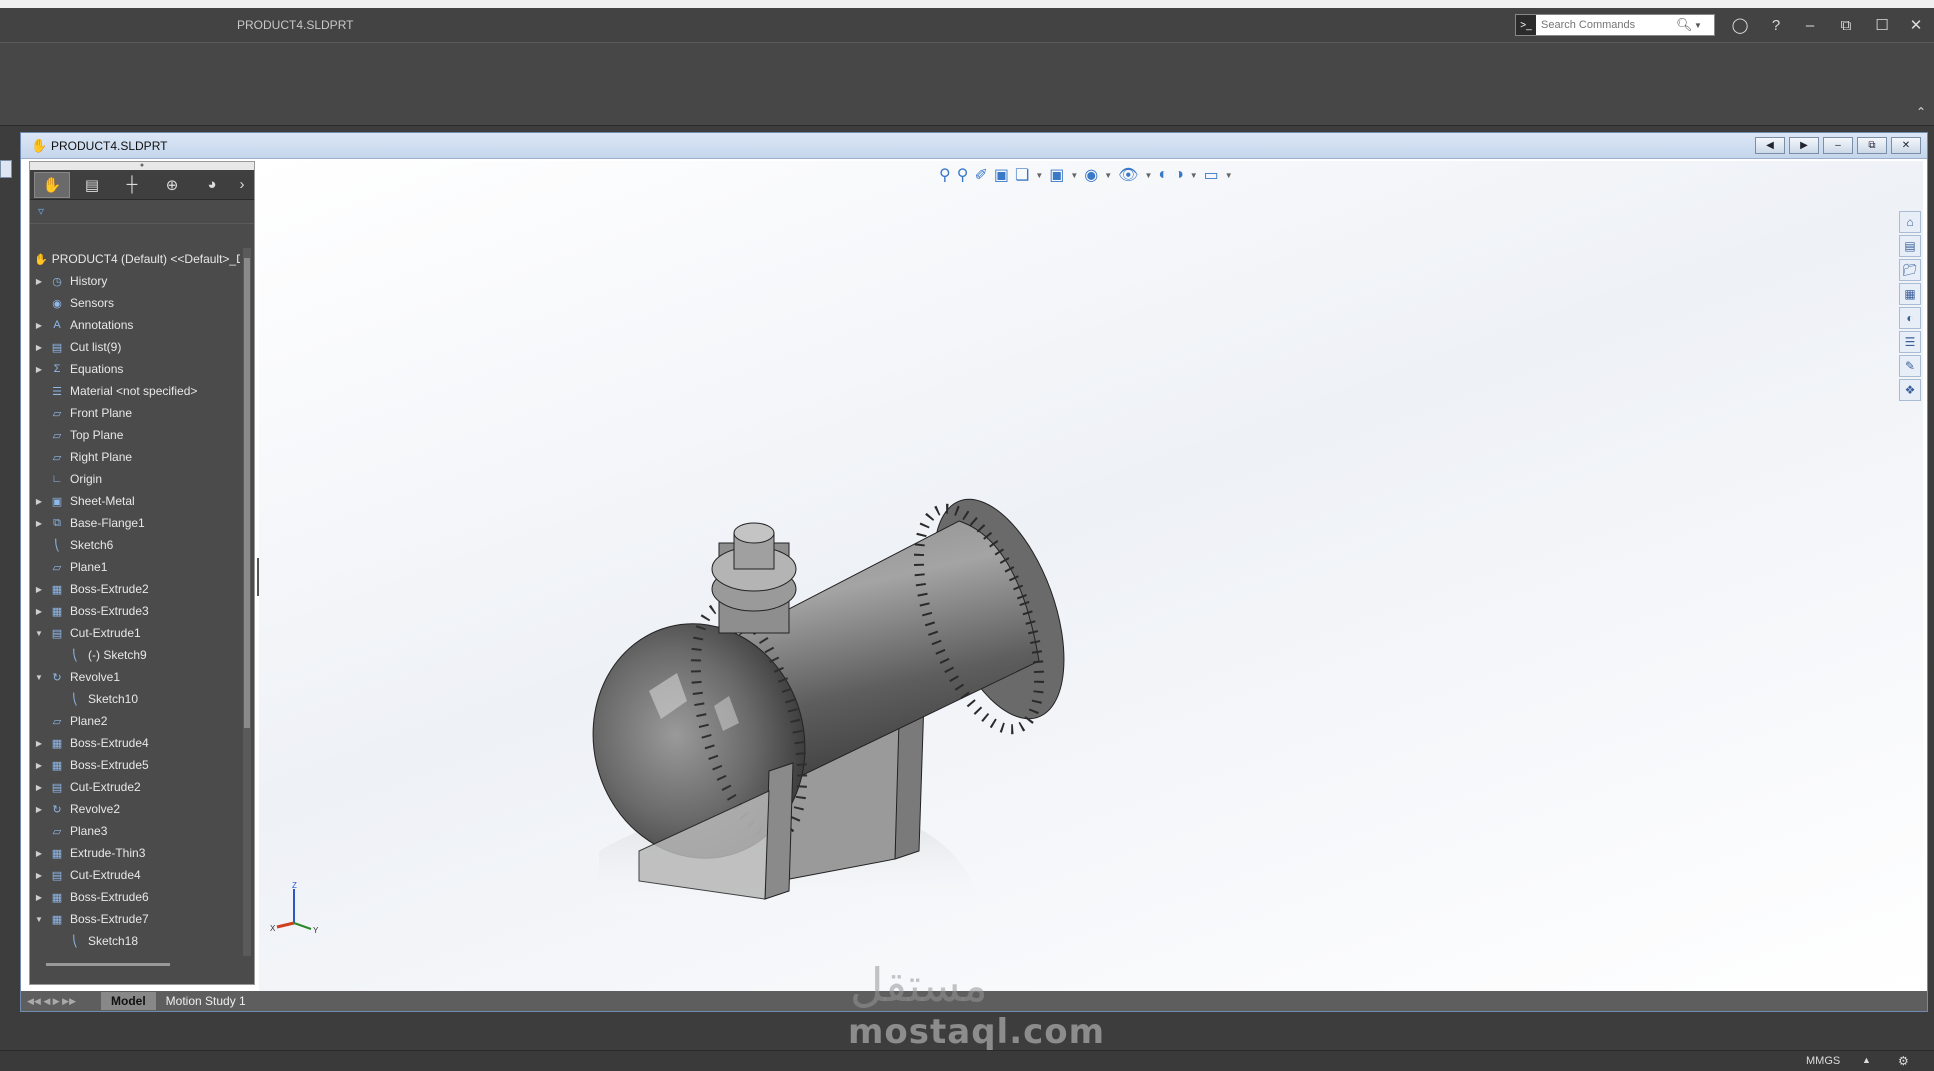  What do you see at coordinates (1091, 175) in the screenshot?
I see `display-style-icon: ◉` at bounding box center [1091, 175].